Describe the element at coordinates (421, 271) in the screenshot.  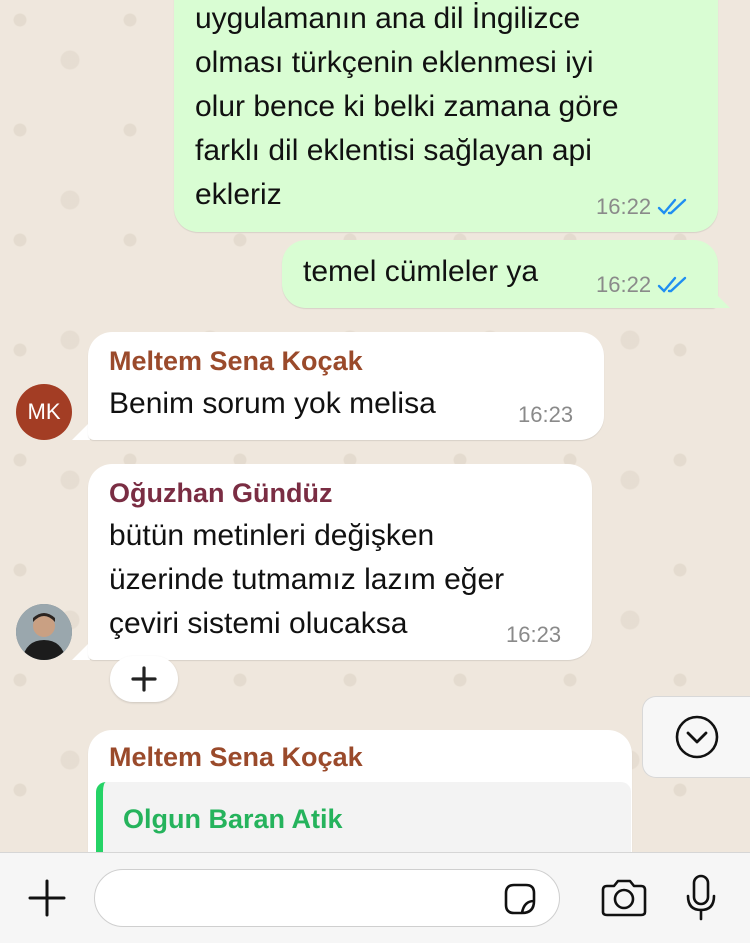
I see `message-text: temel cümleler ya` at that location.